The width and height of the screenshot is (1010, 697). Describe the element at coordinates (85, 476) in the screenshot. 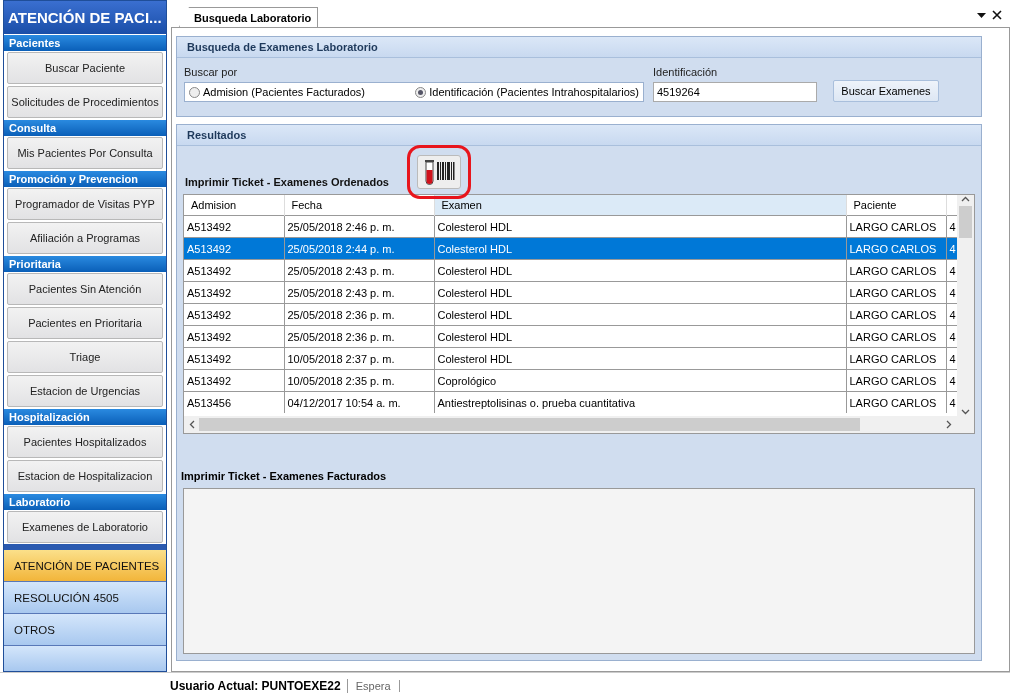

I see `sidebar-button: Estacion de Hospitalizacion` at that location.